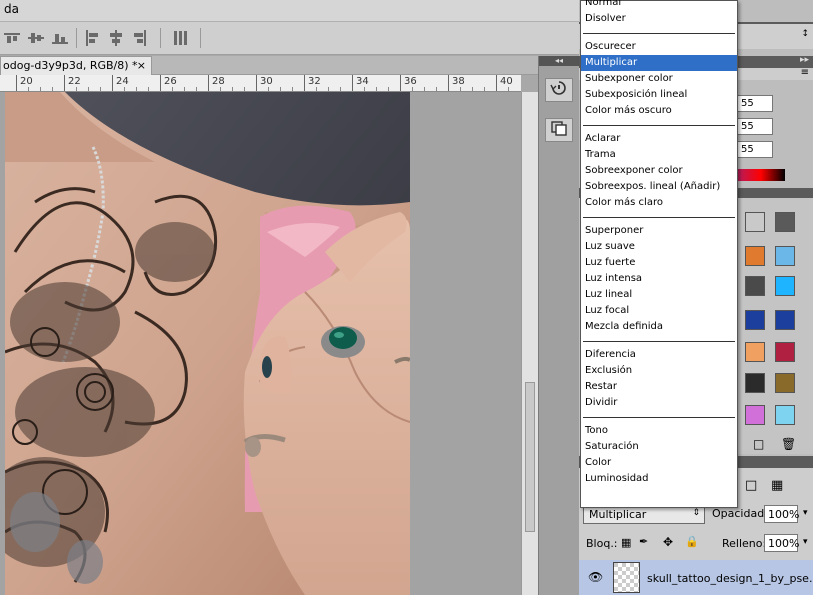  I want to click on blend-mode-value: Multiplicar, so click(618, 514).